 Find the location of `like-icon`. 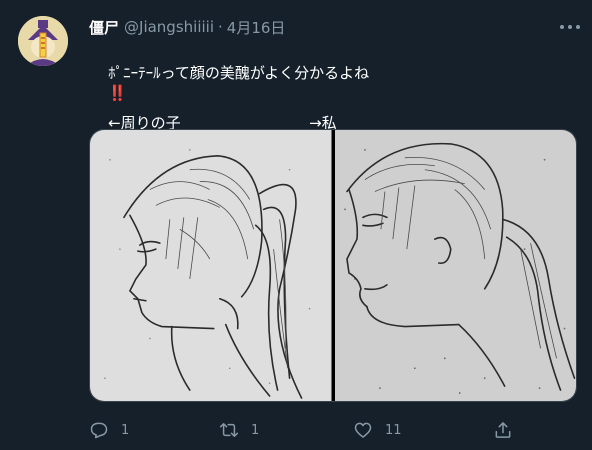

like-icon is located at coordinates (363, 430).